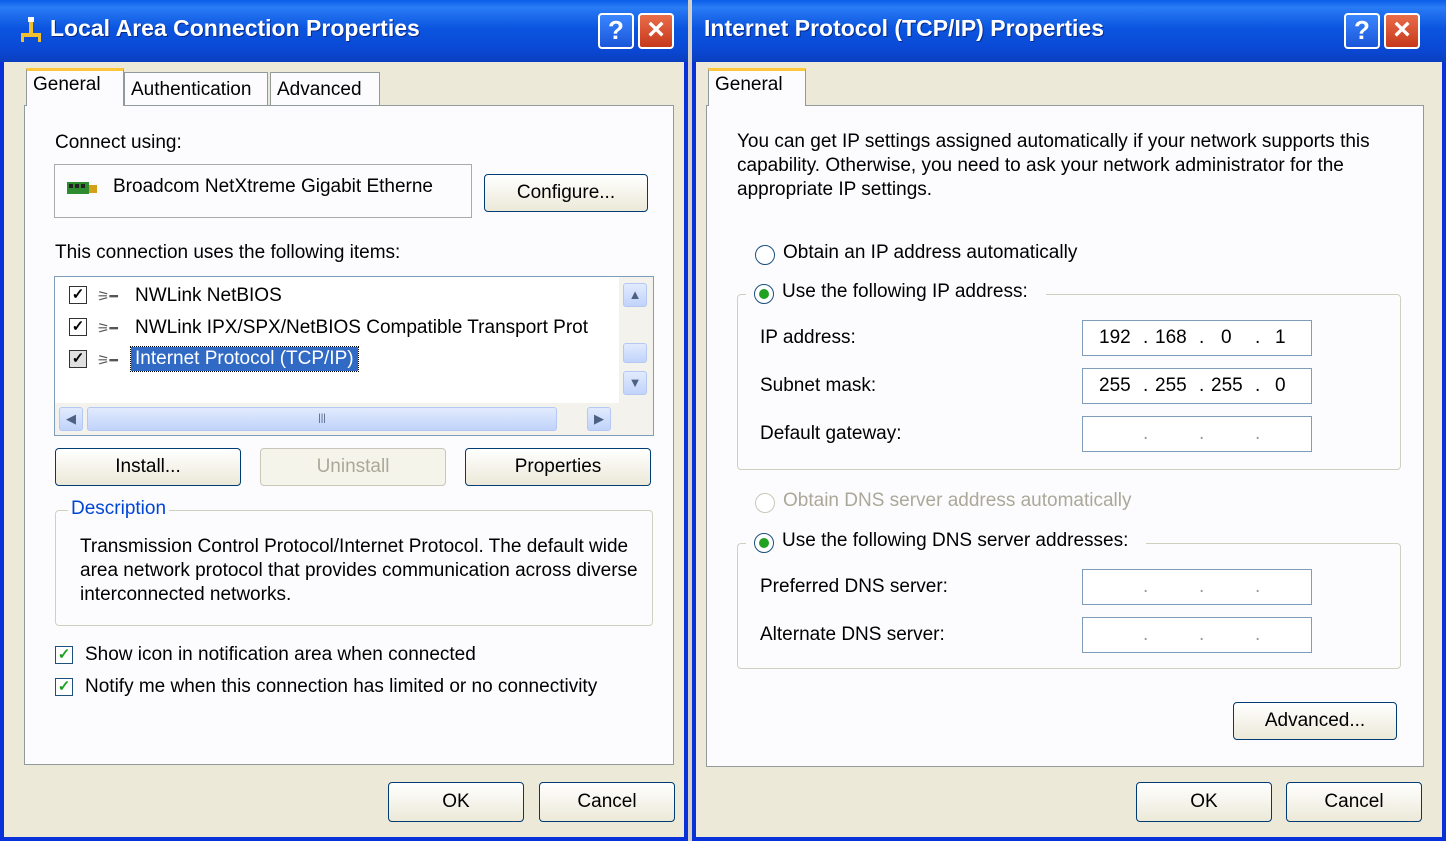 The width and height of the screenshot is (1446, 841). I want to click on notify-checkbox: ✓, so click(64, 687).